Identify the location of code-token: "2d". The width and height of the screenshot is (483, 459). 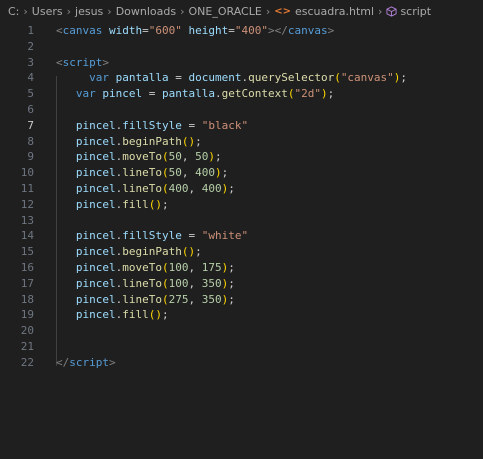
(307, 94).